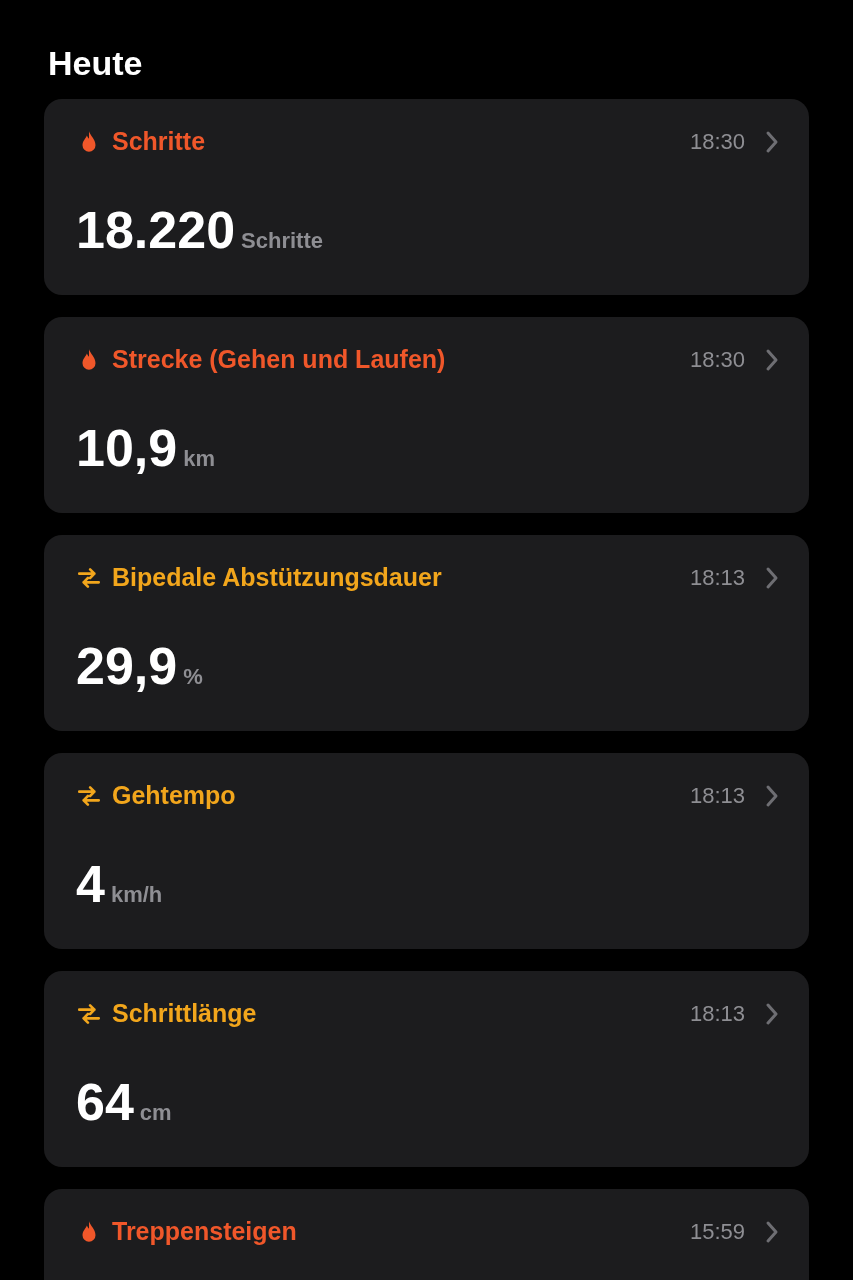  What do you see at coordinates (426, 1234) in the screenshot?
I see `metric-card: Treppensteigen 15:59` at bounding box center [426, 1234].